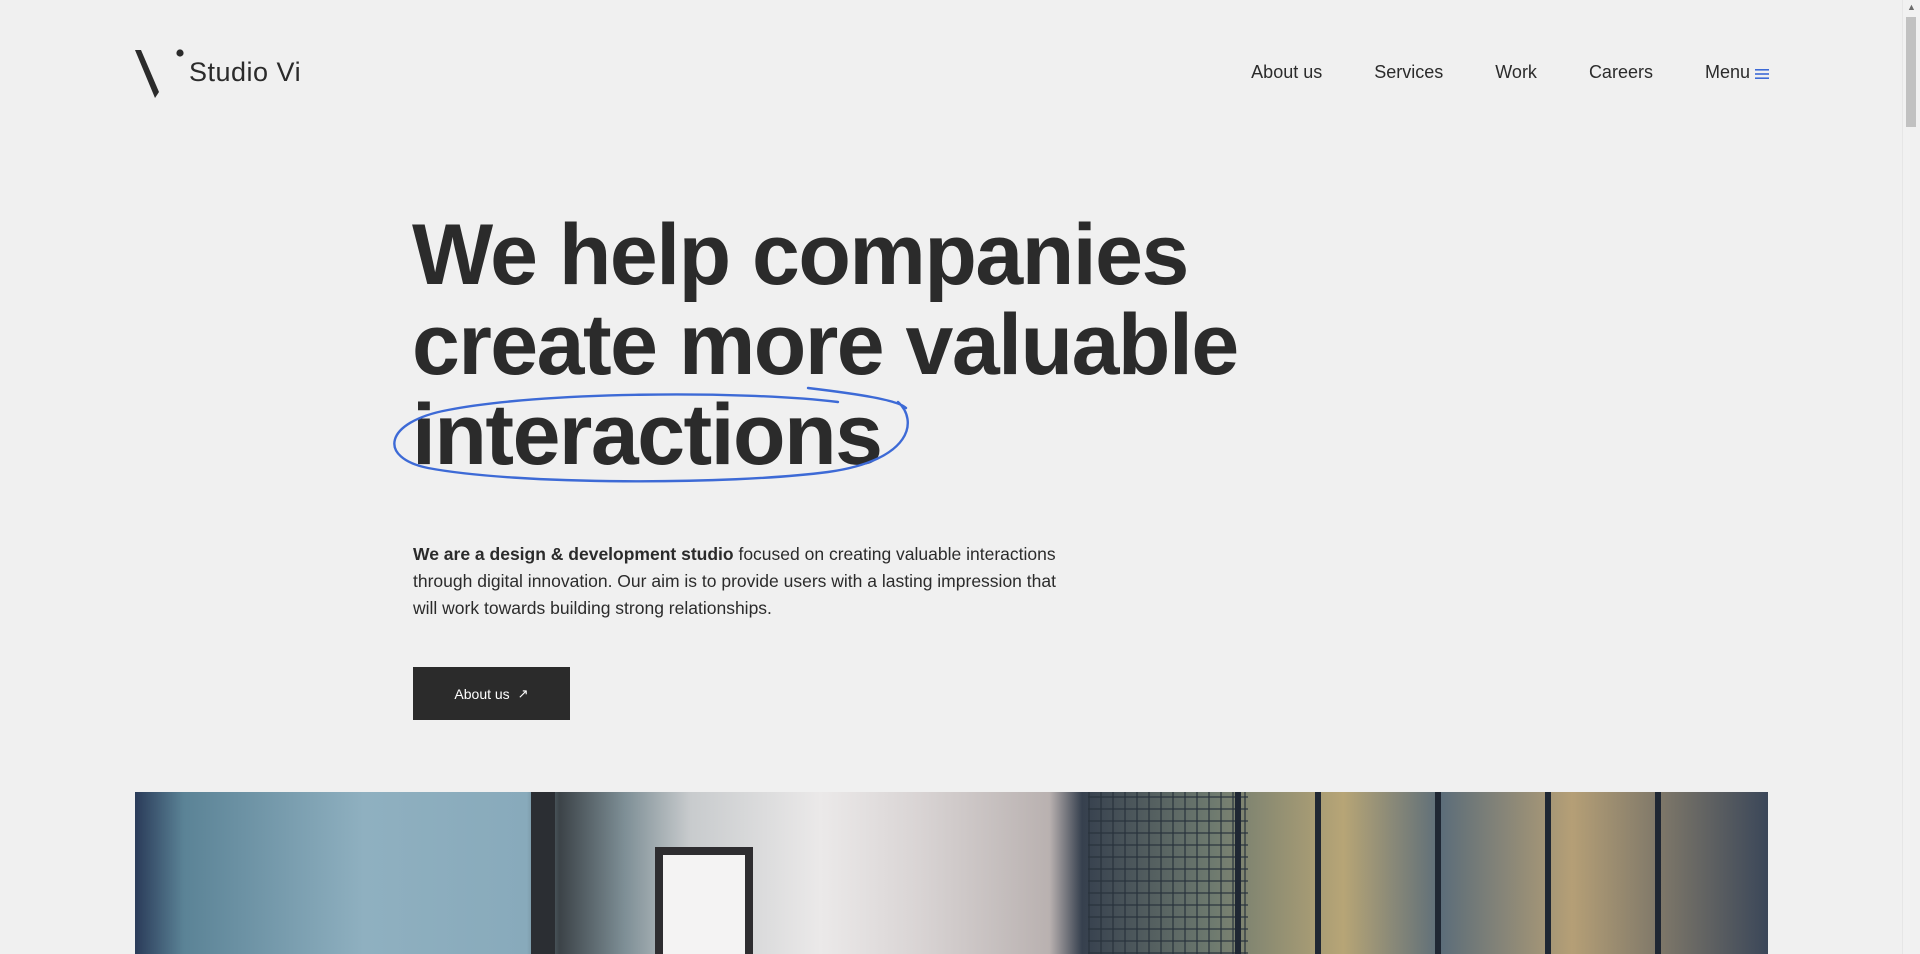 Image resolution: width=1920 pixels, height=954 pixels. I want to click on hero-intro-bold: We are a design & development studio, so click(573, 554).